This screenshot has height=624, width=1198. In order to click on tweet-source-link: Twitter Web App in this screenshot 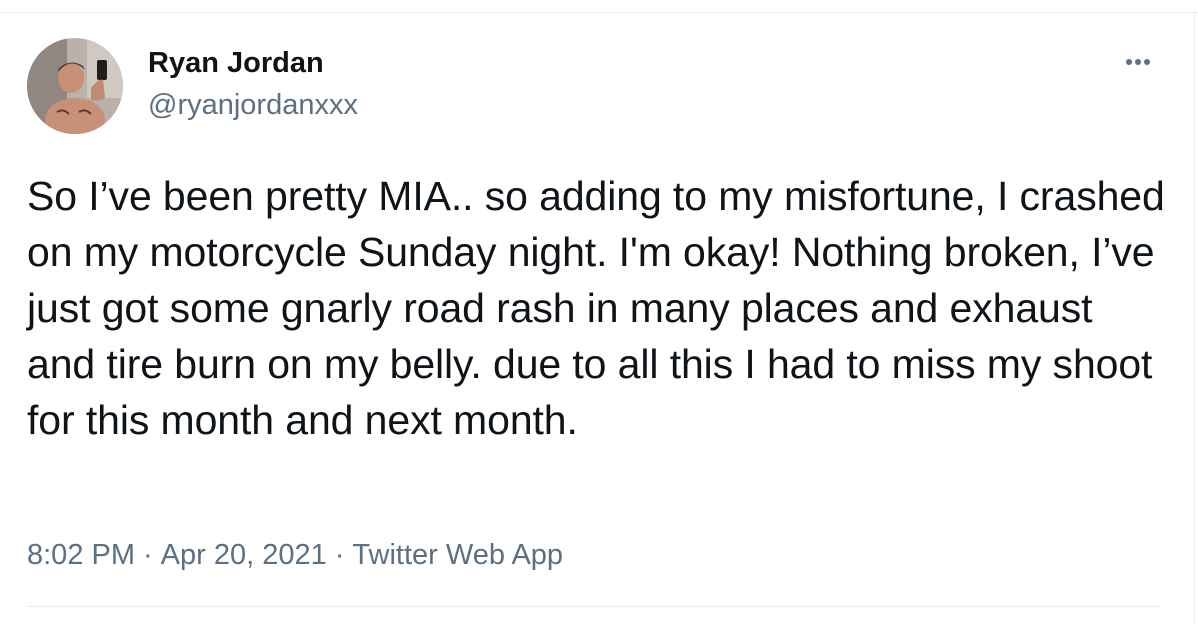, I will do `click(457, 555)`.